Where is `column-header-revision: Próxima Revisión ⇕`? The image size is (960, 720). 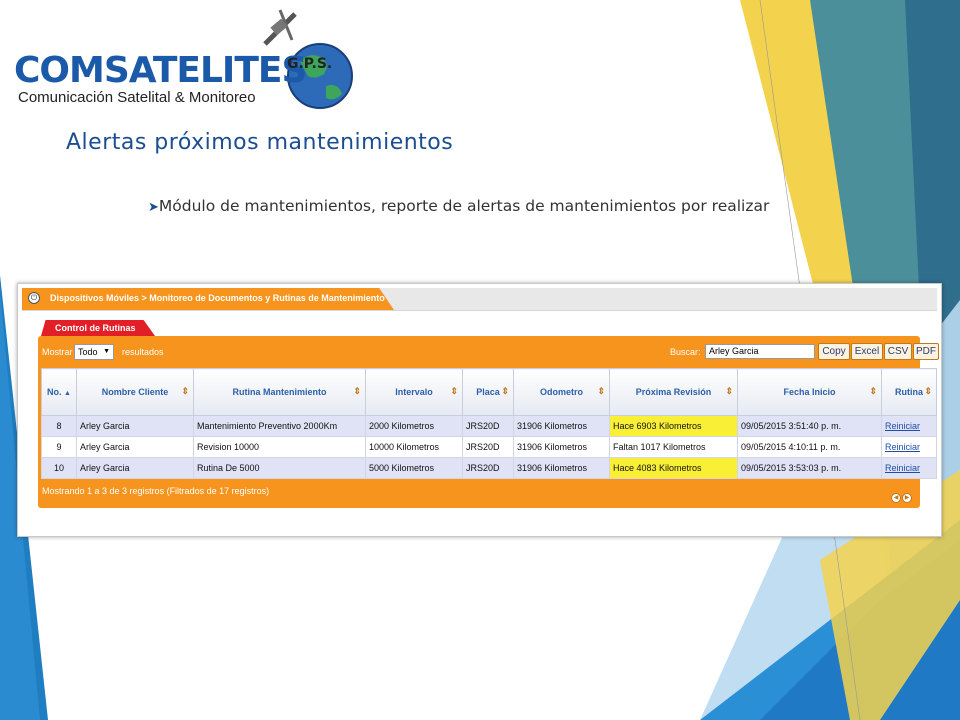
column-header-revision: Próxima Revisión ⇕ is located at coordinates (673, 392).